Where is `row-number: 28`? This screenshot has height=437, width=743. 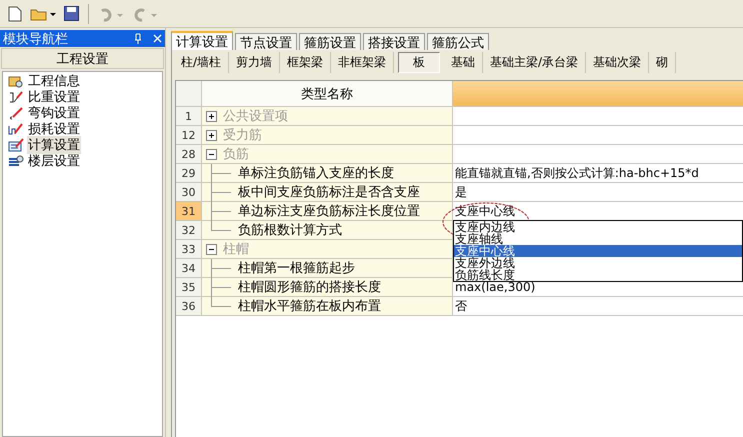
row-number: 28 is located at coordinates (189, 154).